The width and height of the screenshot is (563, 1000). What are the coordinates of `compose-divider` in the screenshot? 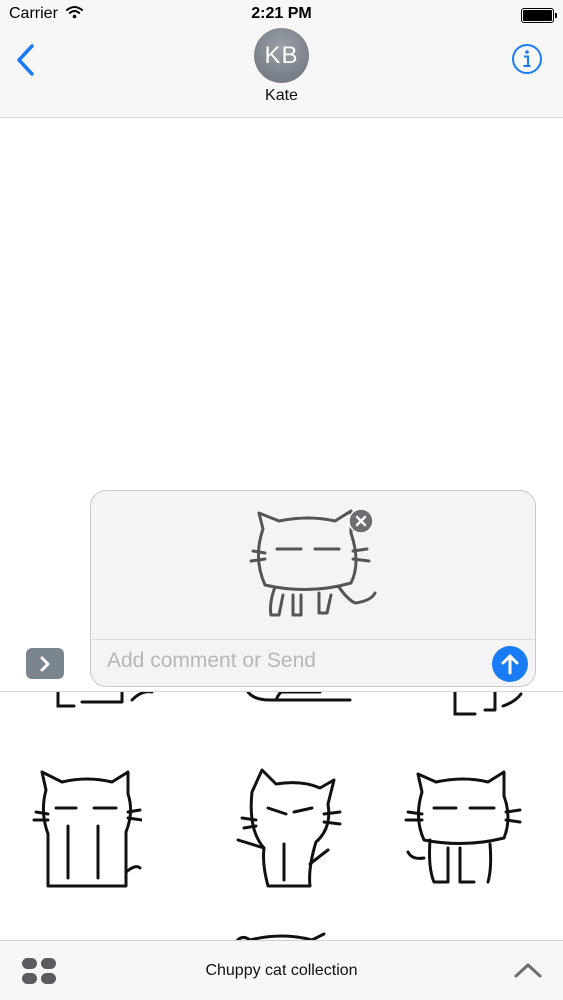 It's located at (313, 639).